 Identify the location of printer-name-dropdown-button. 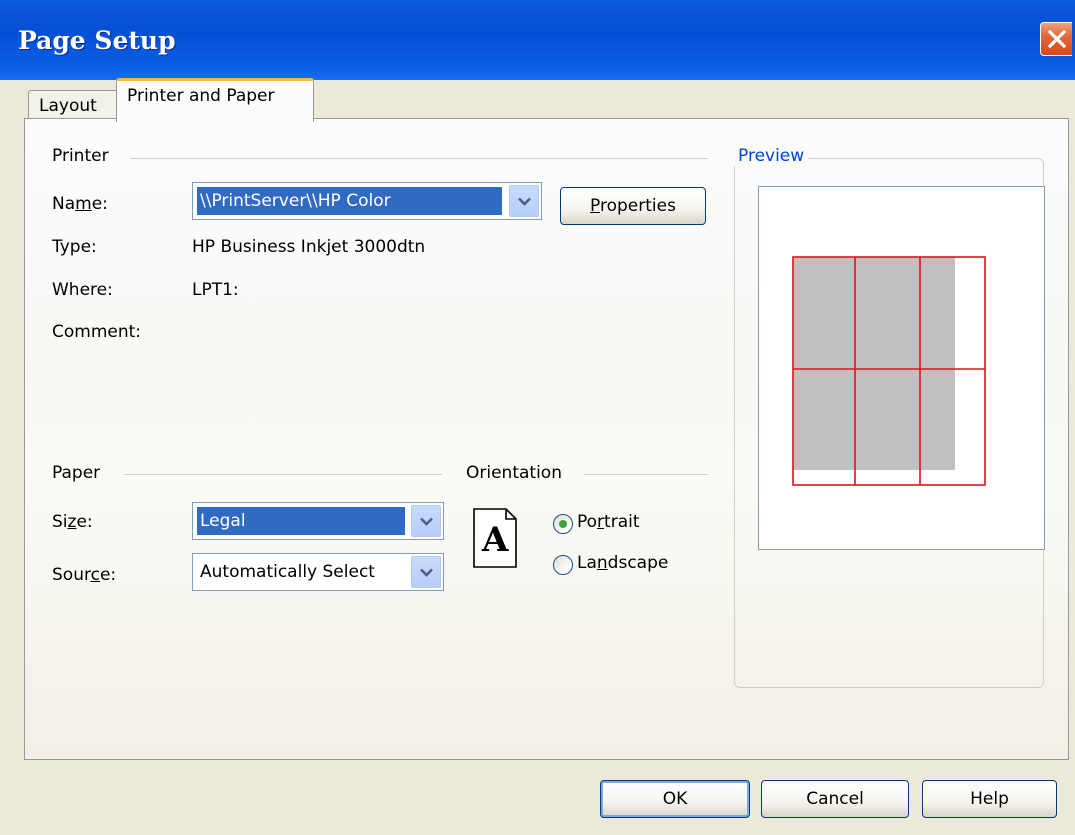
(524, 201).